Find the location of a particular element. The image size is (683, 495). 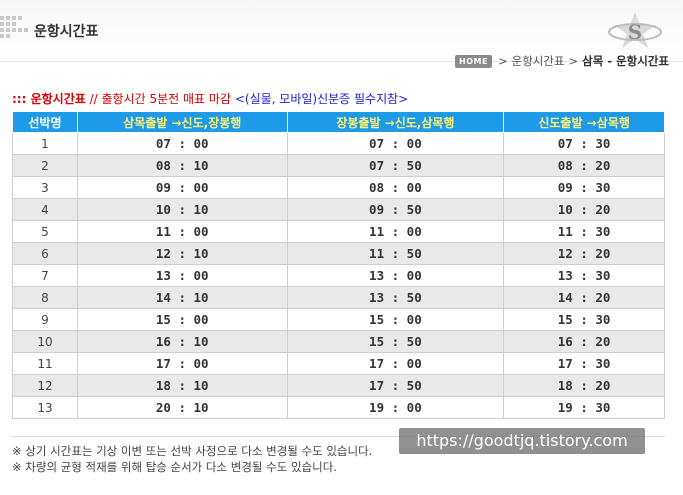

departure-time-cell: 18 : 10 is located at coordinates (182, 385).